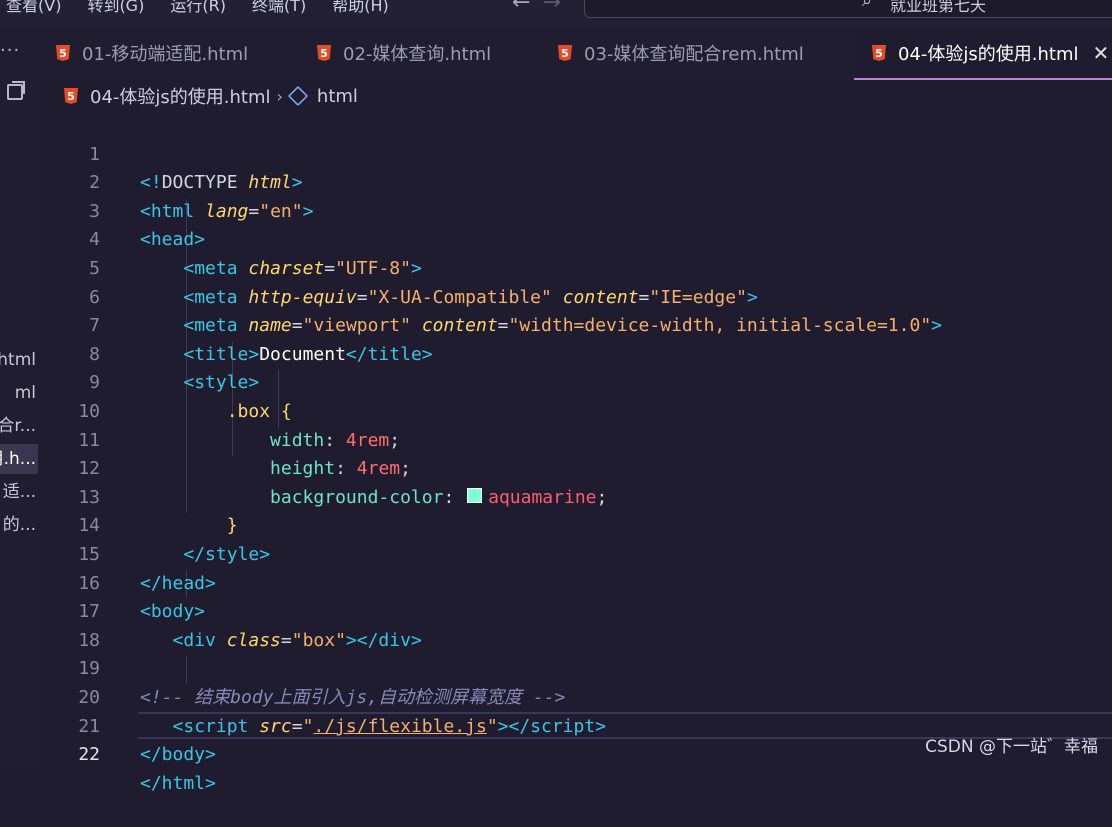 The height and width of the screenshot is (827, 1112). I want to click on close-icon: ✕, so click(1101, 53).